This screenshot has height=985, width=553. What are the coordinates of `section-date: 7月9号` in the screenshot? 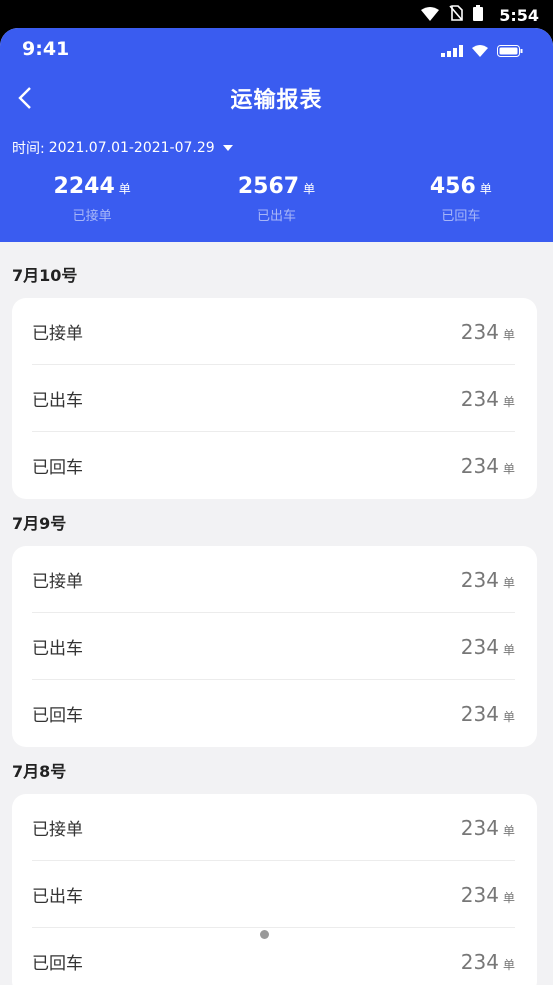 It's located at (39, 523).